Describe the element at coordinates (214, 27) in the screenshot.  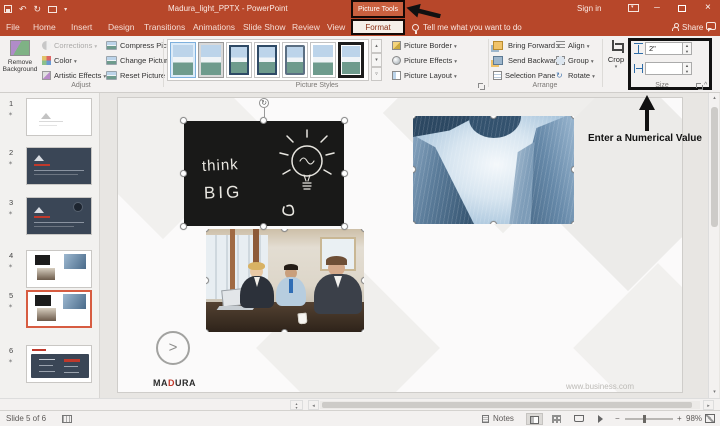
I see `tab-animations: Animations` at that location.